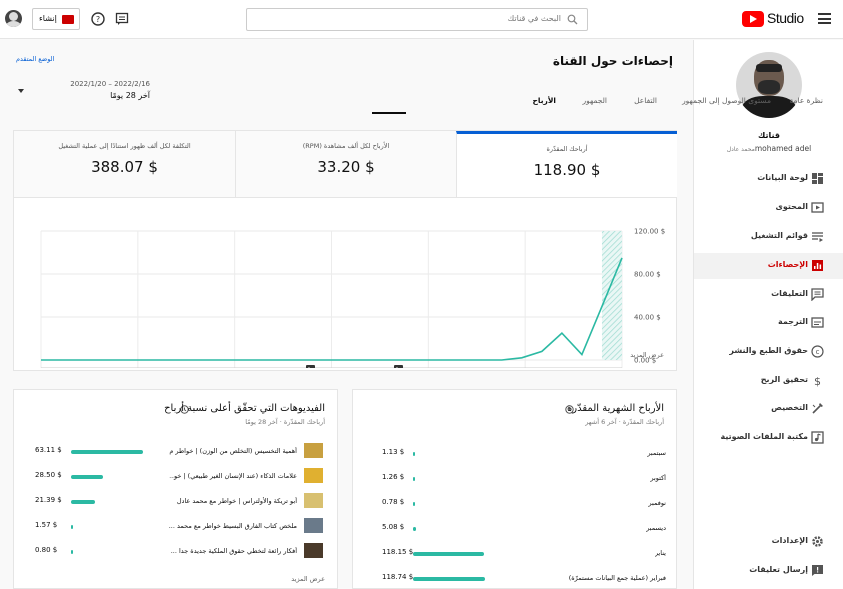 The height and width of the screenshot is (589, 843). What do you see at coordinates (544, 100) in the screenshot?
I see `tab-revenue: الأرباح` at bounding box center [544, 100].